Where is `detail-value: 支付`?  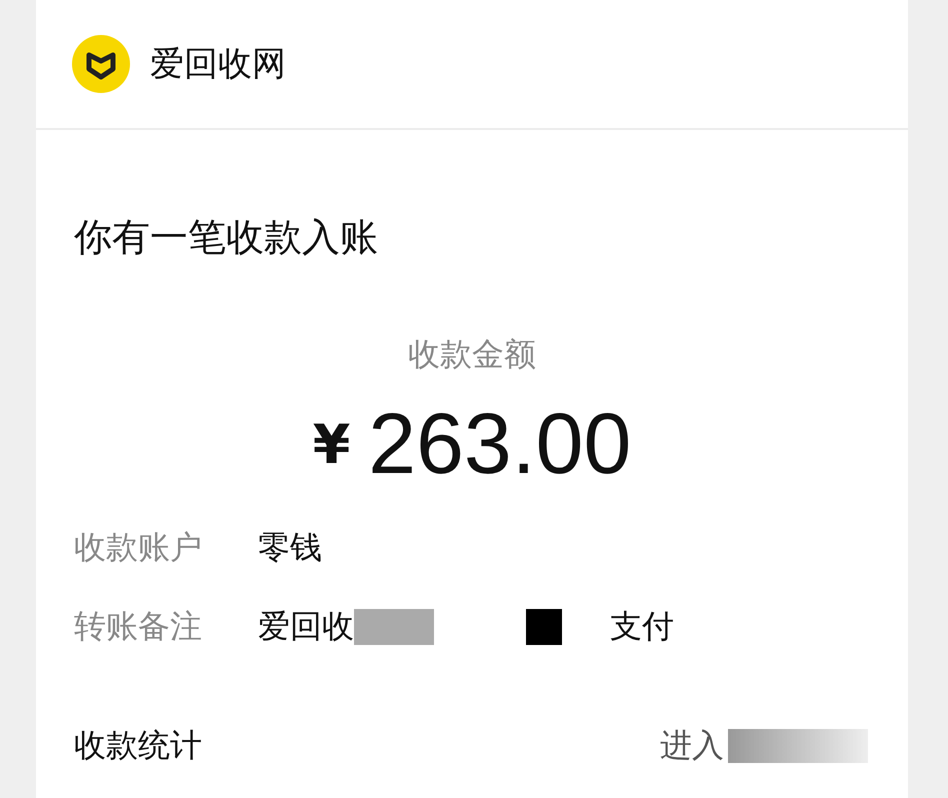 detail-value: 支付 is located at coordinates (642, 626).